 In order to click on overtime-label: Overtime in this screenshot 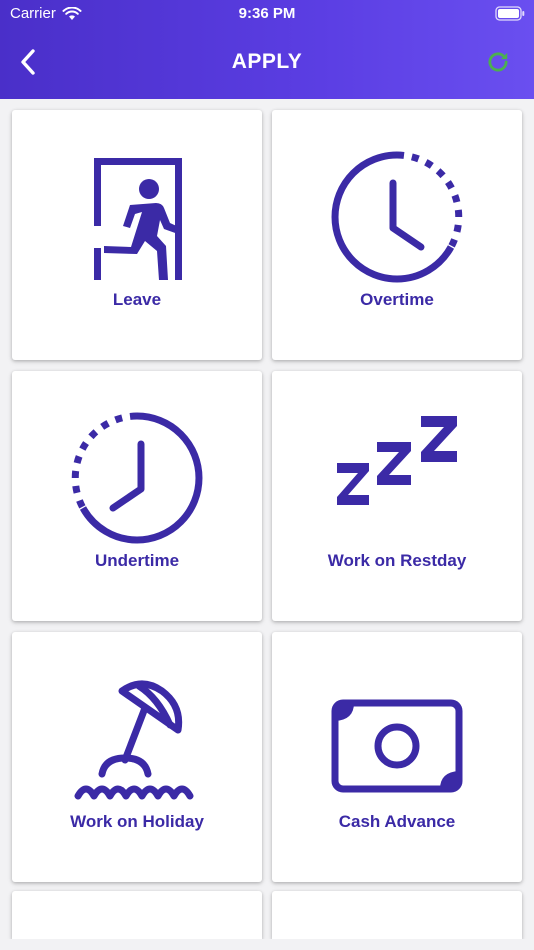, I will do `click(397, 299)`.